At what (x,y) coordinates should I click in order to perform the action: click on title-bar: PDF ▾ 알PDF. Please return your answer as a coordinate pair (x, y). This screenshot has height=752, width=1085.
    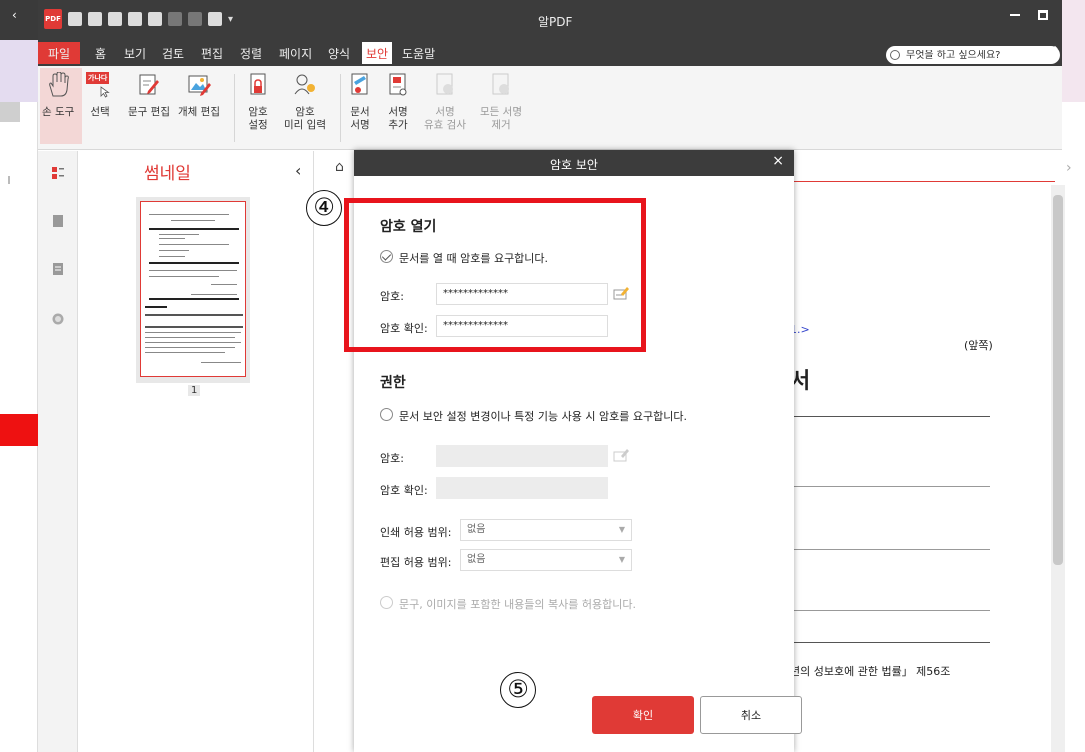
    Looking at the image, I should click on (550, 20).